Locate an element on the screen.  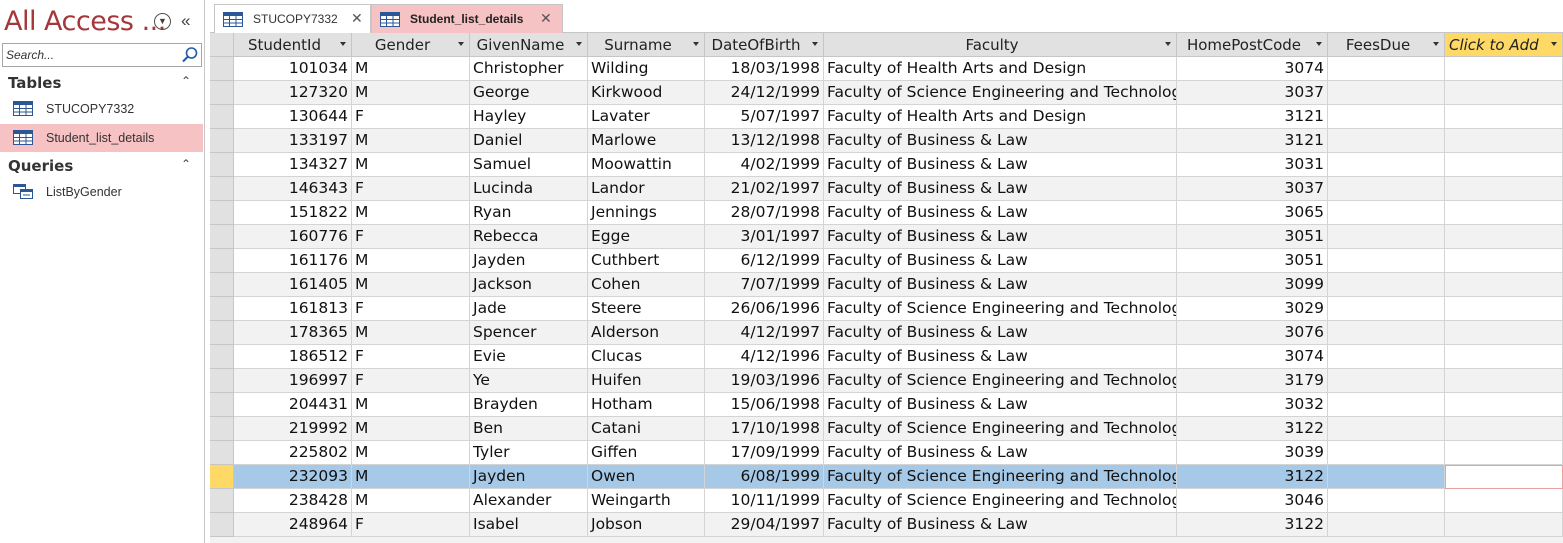
cell-studentid: 232093 is located at coordinates (293, 477).